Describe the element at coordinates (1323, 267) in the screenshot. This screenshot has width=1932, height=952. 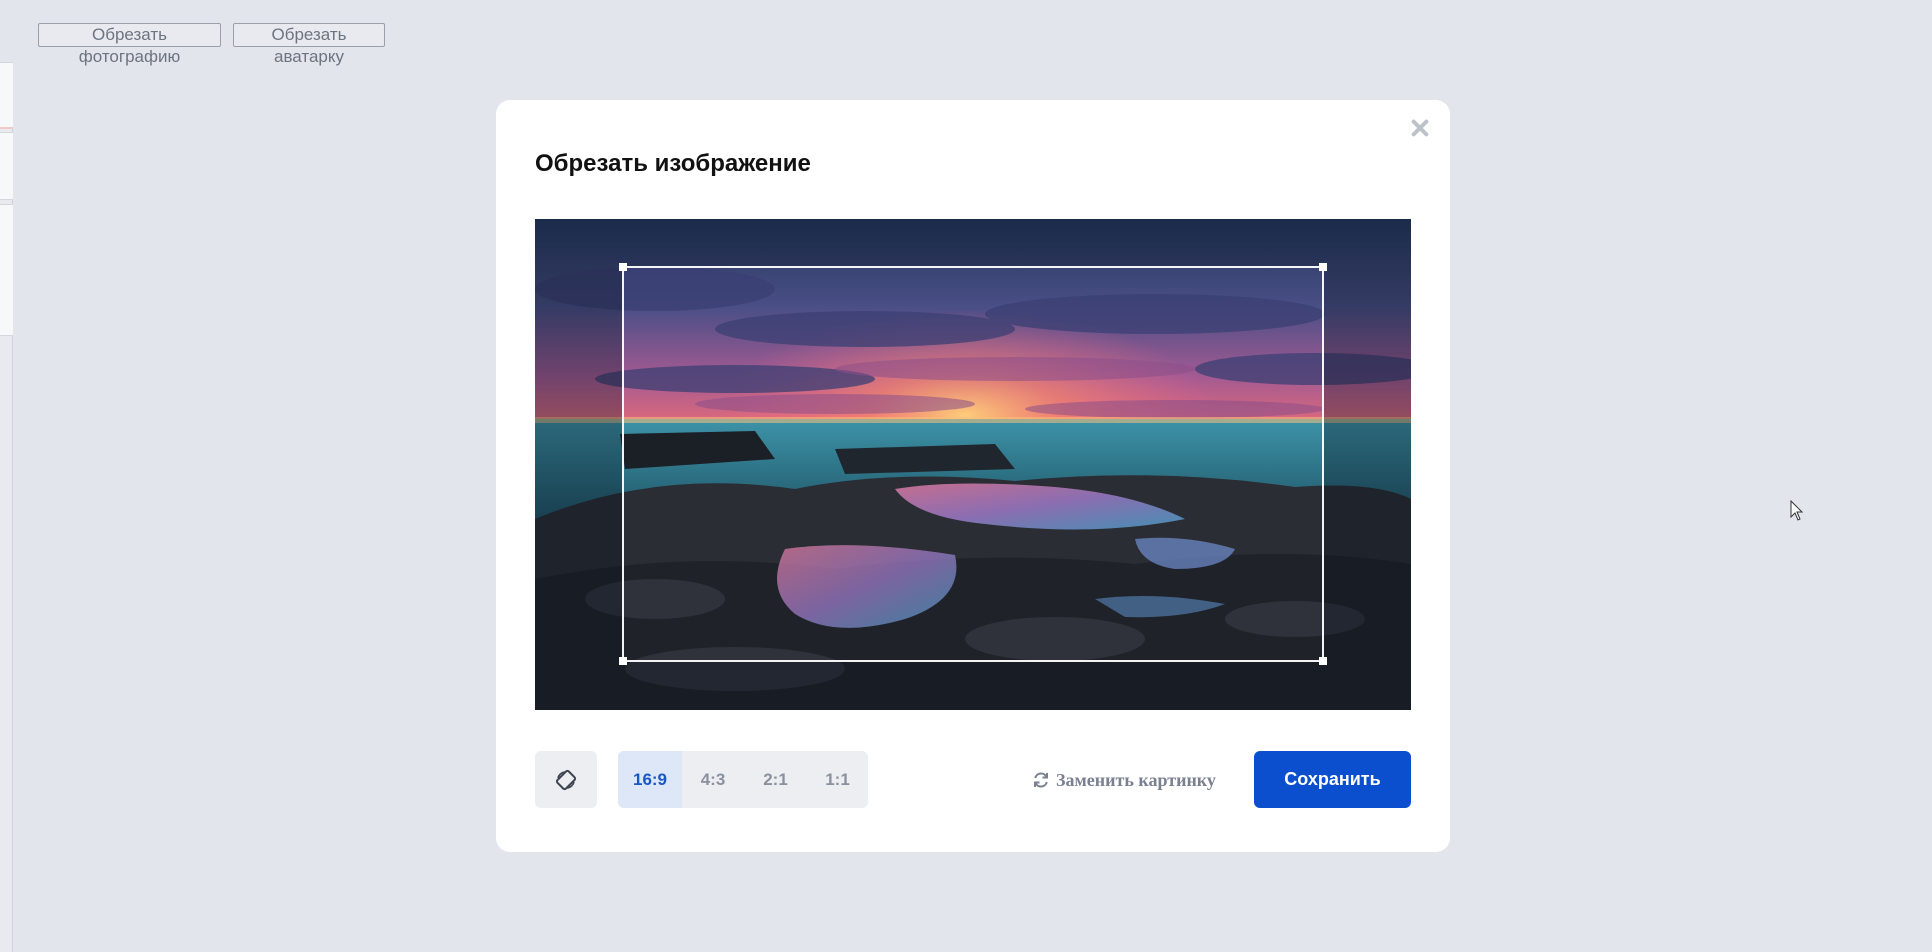
I see `crop-handle-top-right` at that location.